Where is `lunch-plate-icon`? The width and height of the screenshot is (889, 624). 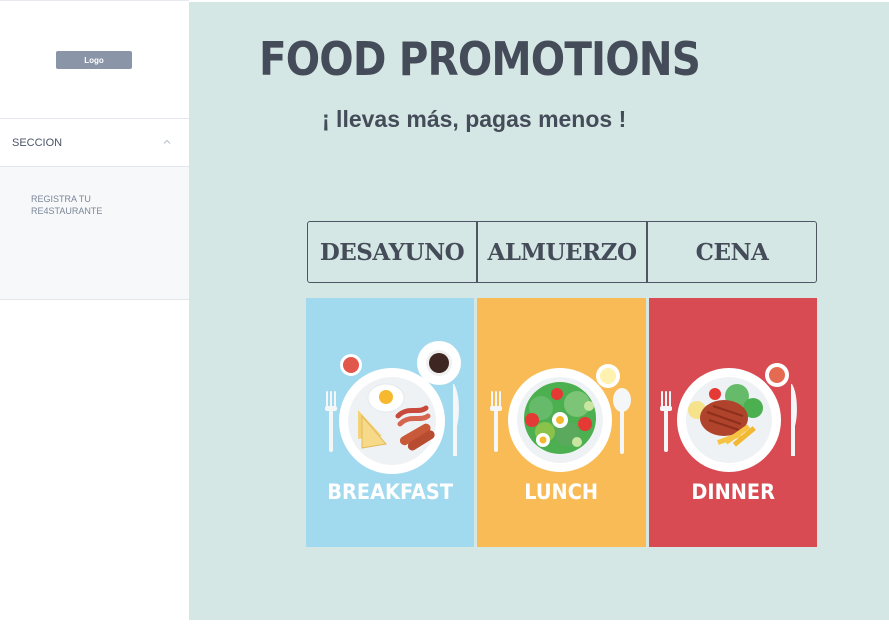
lunch-plate-icon is located at coordinates (561, 418).